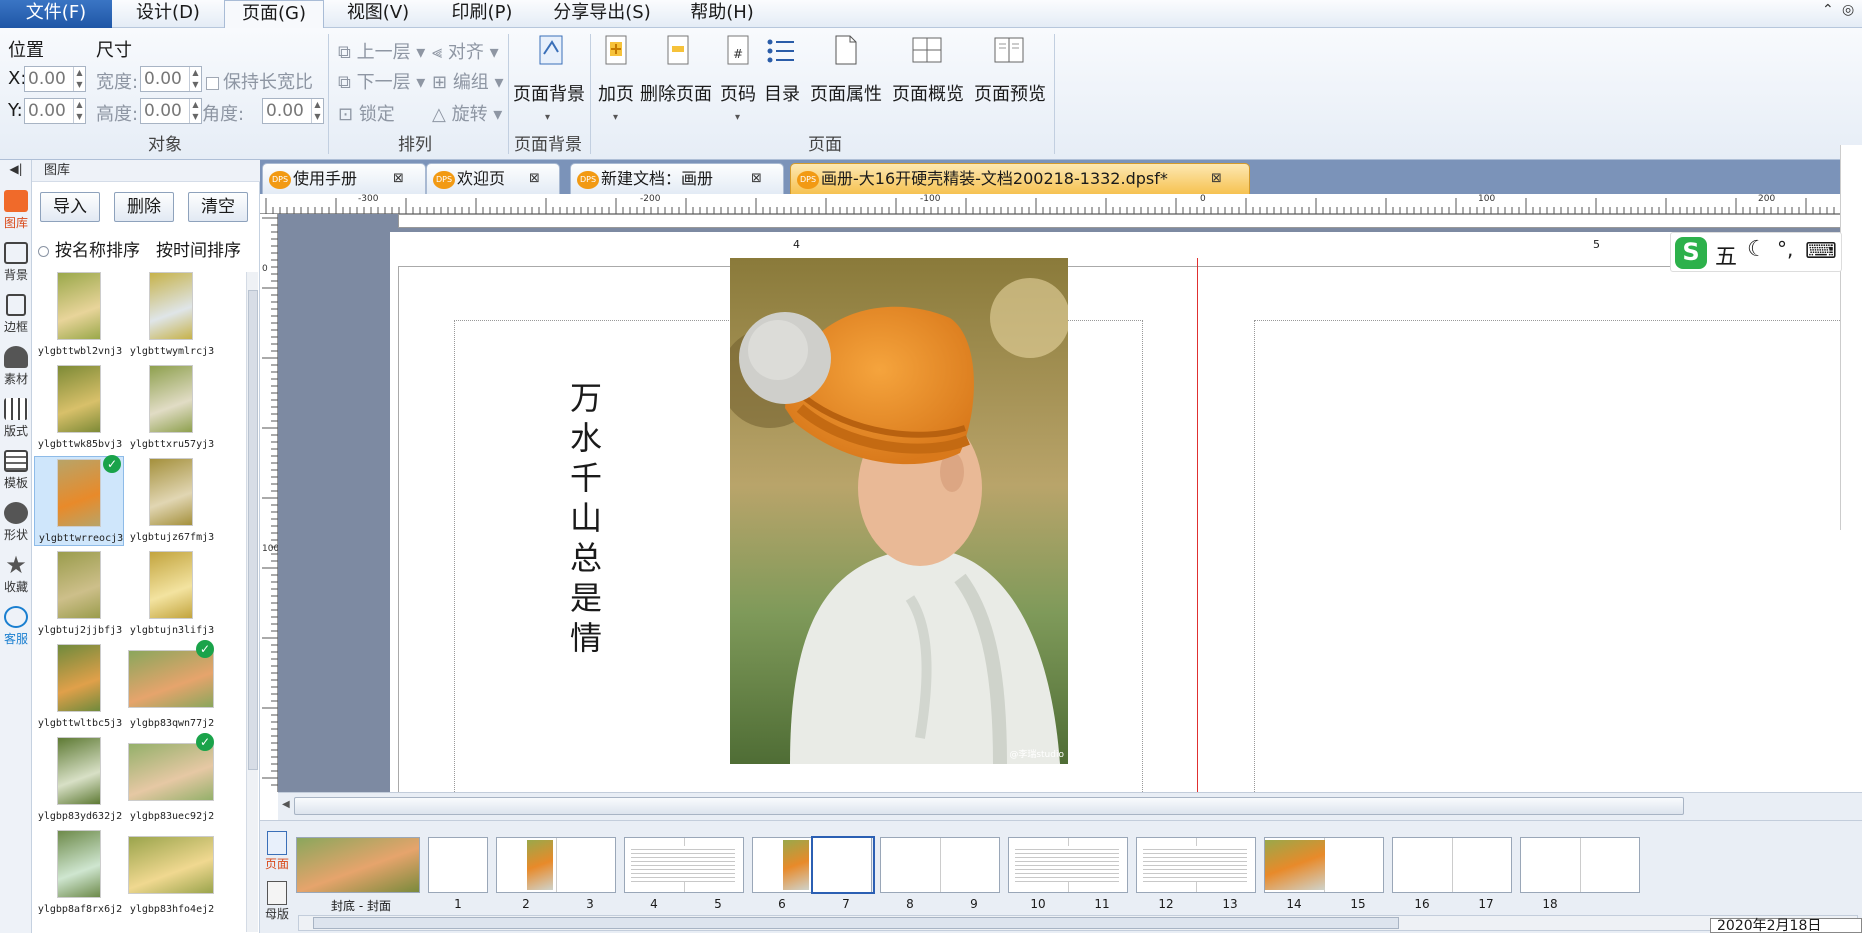 The width and height of the screenshot is (1862, 933). Describe the element at coordinates (79, 687) in the screenshot. I see `library-thumbnail: ylgbttwltbc5j3` at that location.